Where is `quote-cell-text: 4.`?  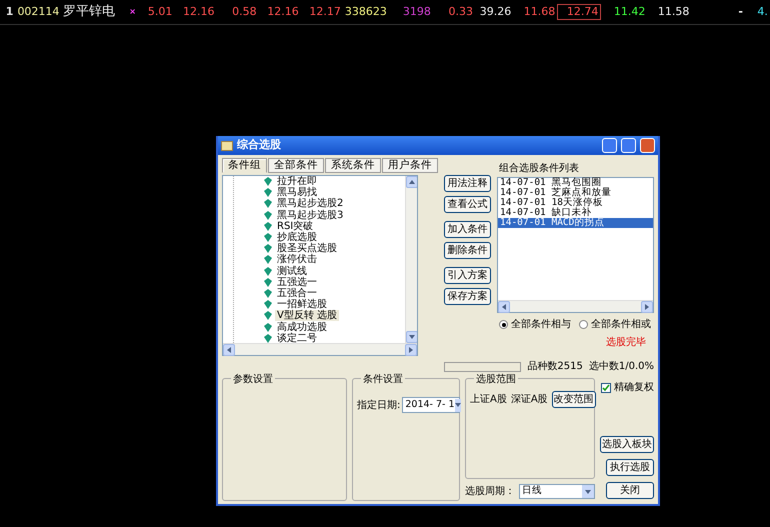
quote-cell-text: 4. is located at coordinates (762, 12).